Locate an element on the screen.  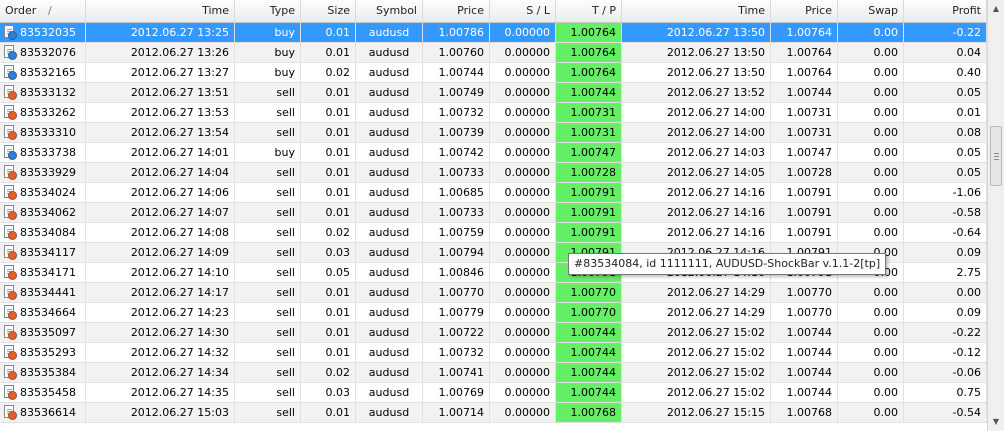
order-number: 83533929 is located at coordinates (48, 172).